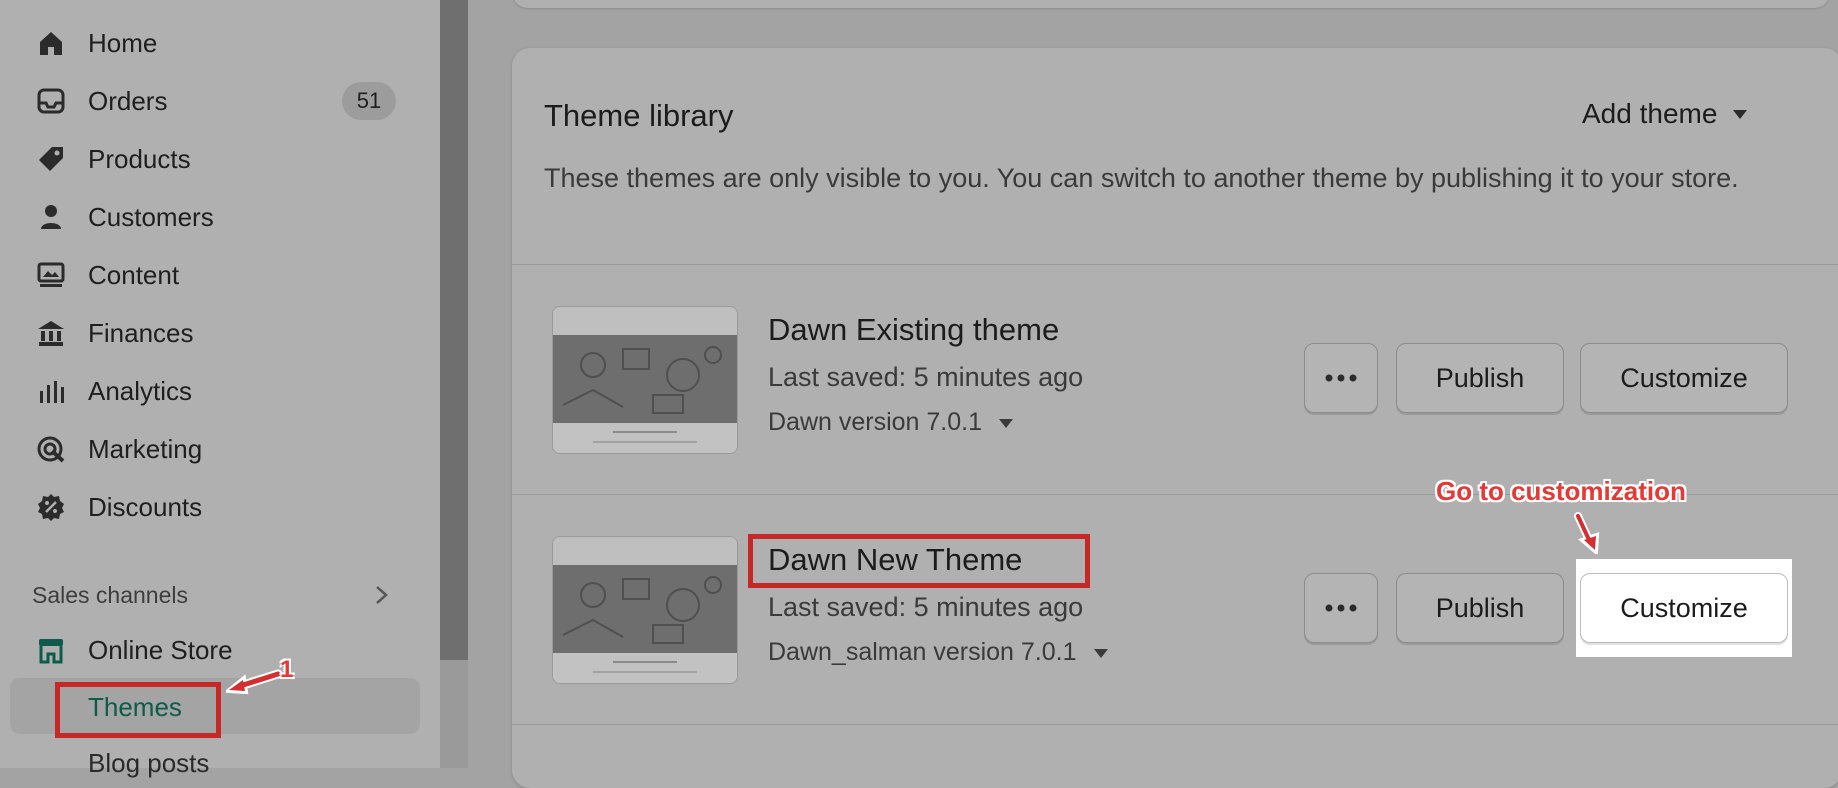 The image size is (1838, 788). I want to click on sidebar-item-online-store: Online Store, so click(210, 650).